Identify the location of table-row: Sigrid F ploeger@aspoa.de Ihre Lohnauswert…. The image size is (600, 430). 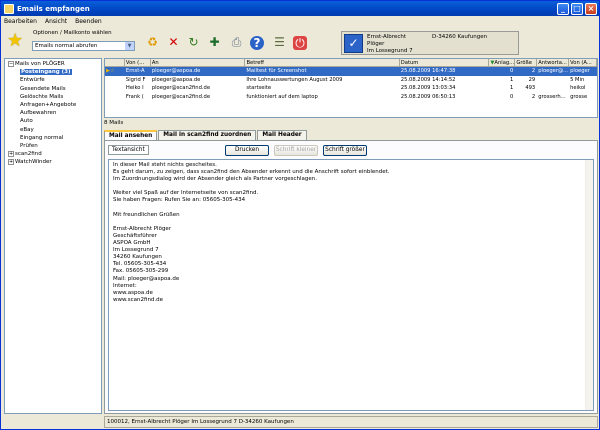
(351, 80).